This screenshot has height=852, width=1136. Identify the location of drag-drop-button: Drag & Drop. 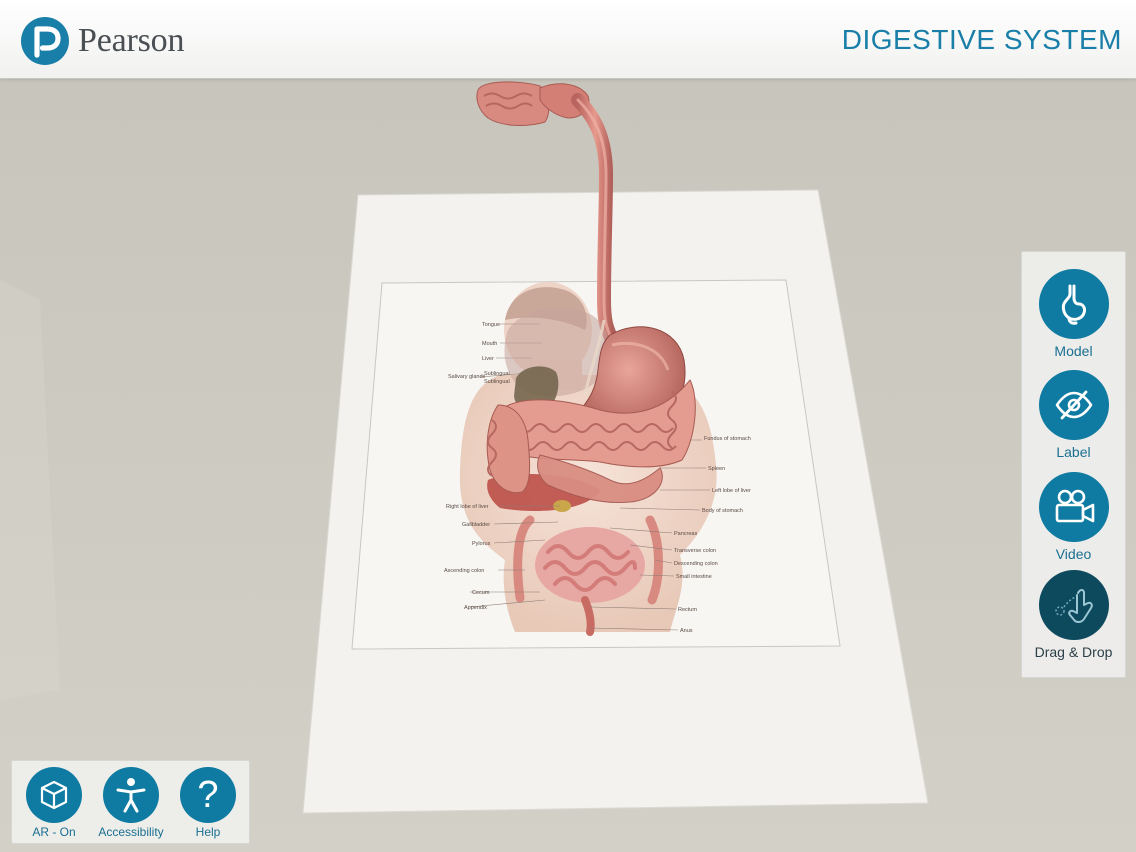
(1073, 615).